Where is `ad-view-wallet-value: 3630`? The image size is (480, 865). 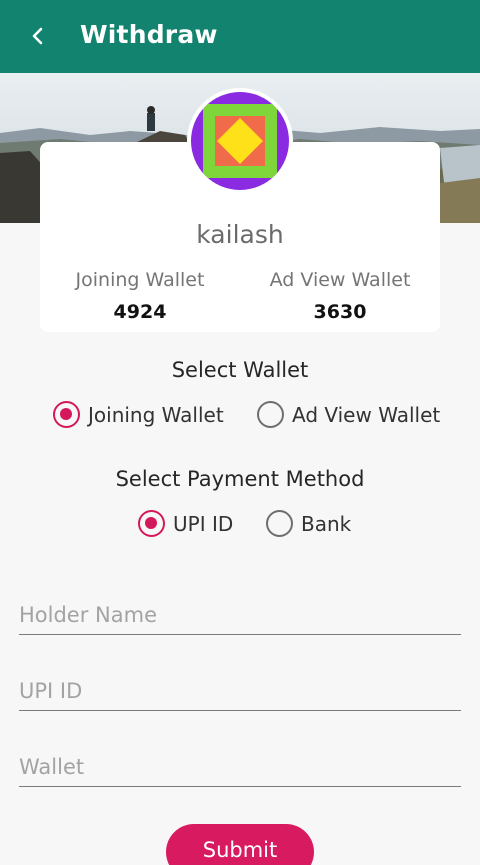 ad-view-wallet-value: 3630 is located at coordinates (340, 312).